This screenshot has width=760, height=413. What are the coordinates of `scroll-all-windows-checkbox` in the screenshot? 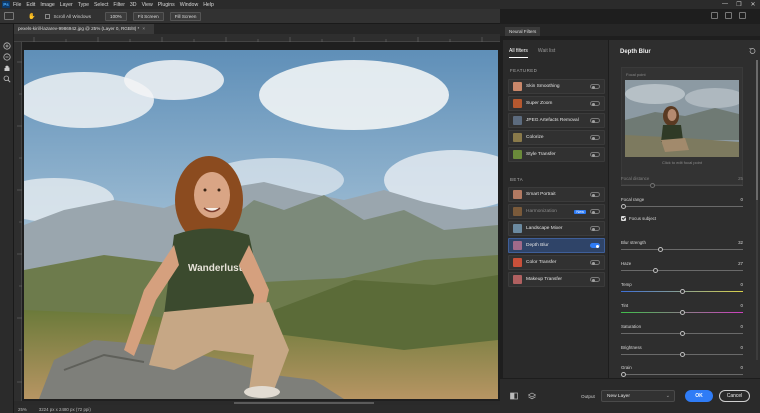 It's located at (48, 16).